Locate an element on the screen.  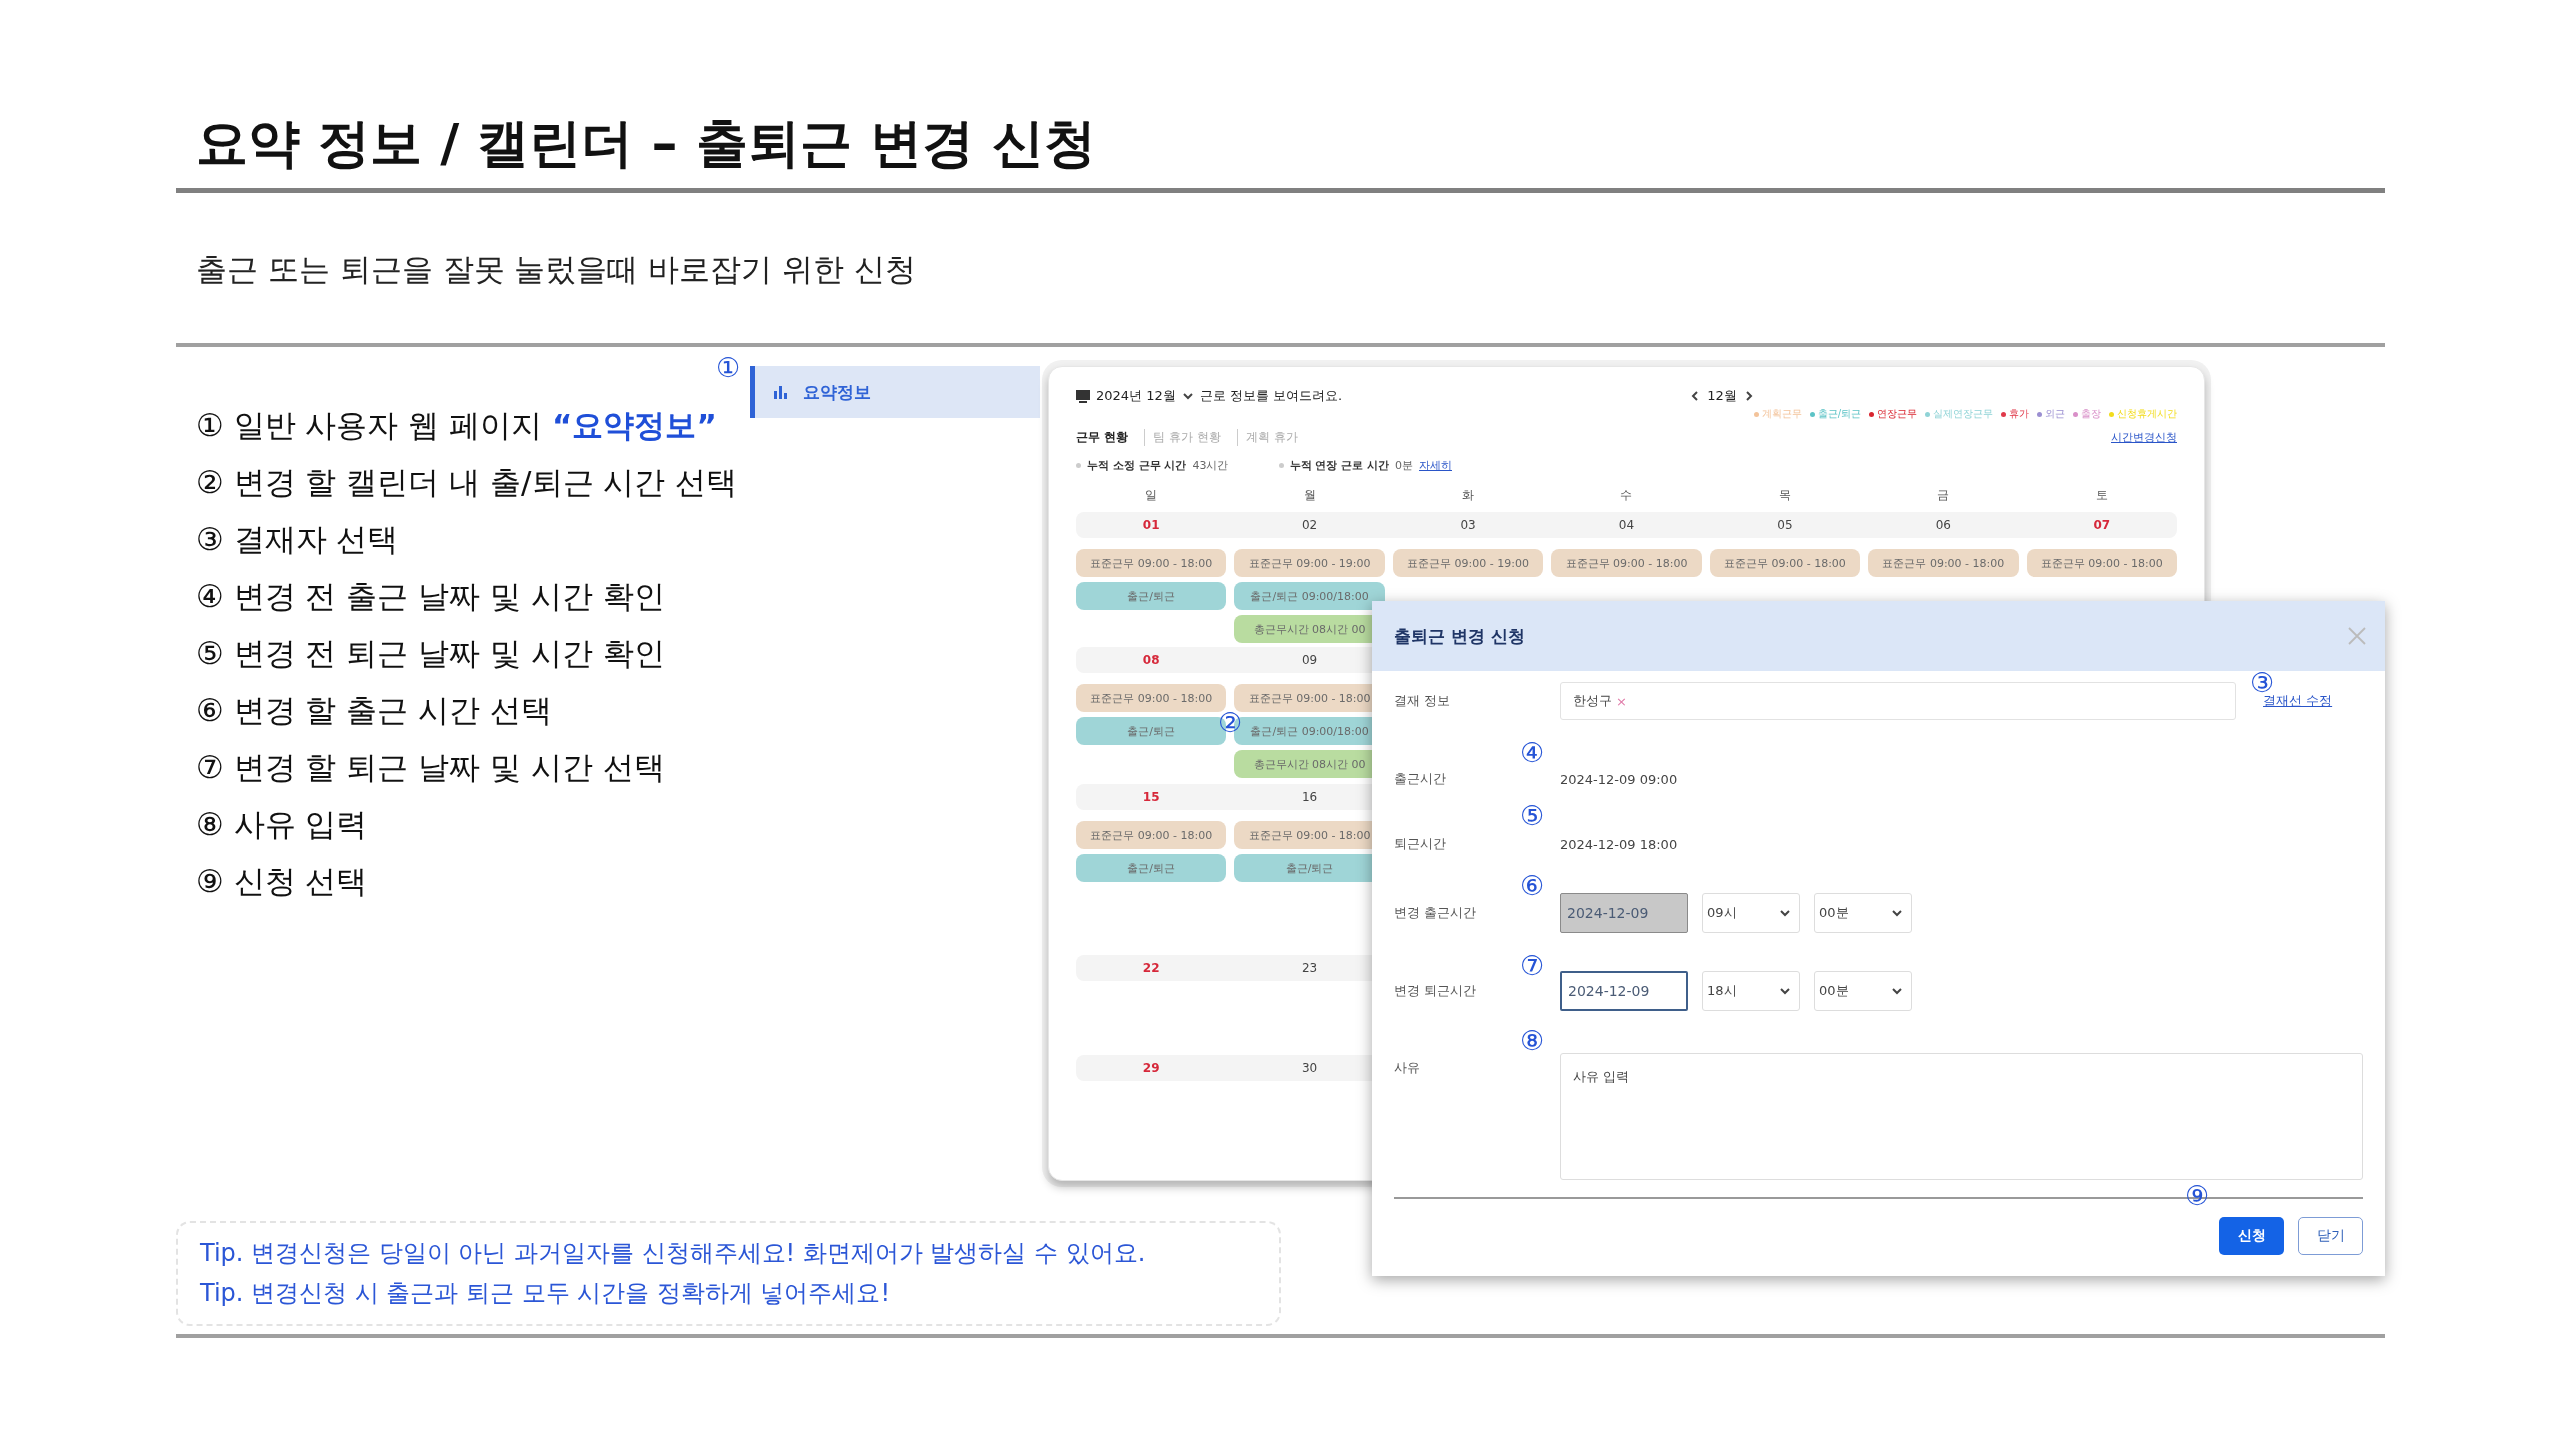
dialog-title: 출퇴근 변경 신청 is located at coordinates (1459, 636).